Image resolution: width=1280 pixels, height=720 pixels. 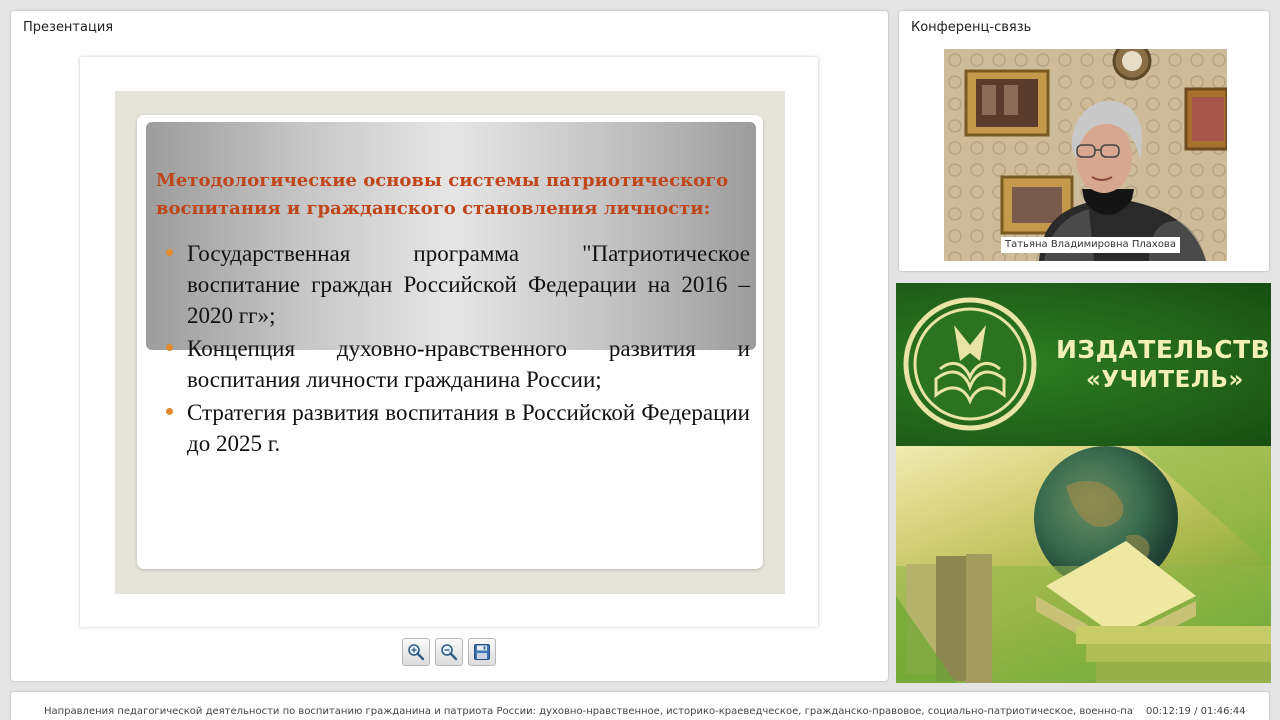 I want to click on save-icon, so click(x=482, y=652).